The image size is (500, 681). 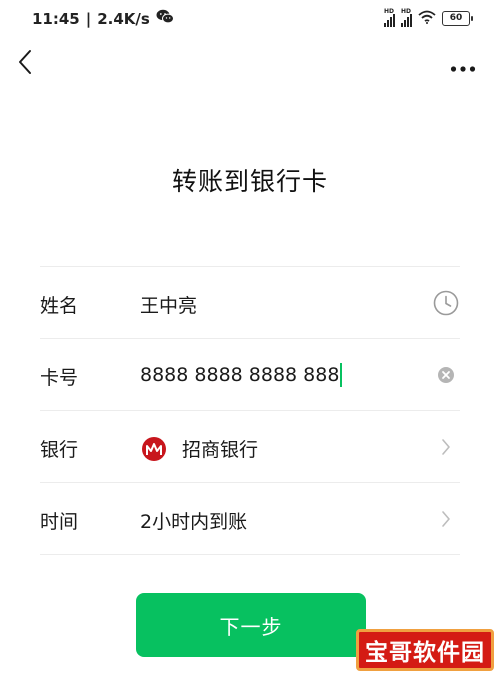 What do you see at coordinates (56, 18) in the screenshot?
I see `status-time: 11:45` at bounding box center [56, 18].